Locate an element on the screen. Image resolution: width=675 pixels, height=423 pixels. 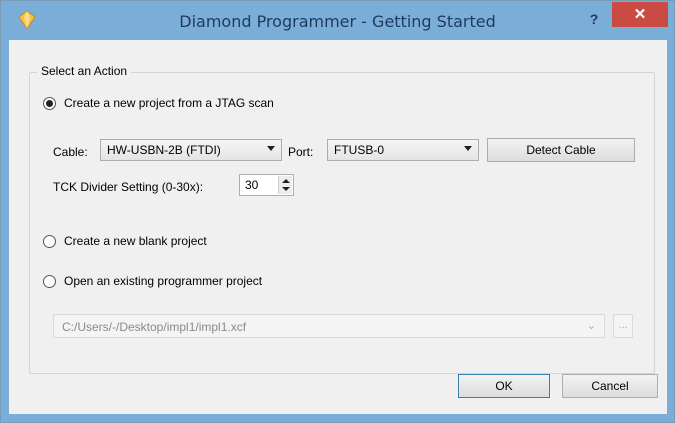
tck-divider-value: 30 is located at coordinates (252, 185).